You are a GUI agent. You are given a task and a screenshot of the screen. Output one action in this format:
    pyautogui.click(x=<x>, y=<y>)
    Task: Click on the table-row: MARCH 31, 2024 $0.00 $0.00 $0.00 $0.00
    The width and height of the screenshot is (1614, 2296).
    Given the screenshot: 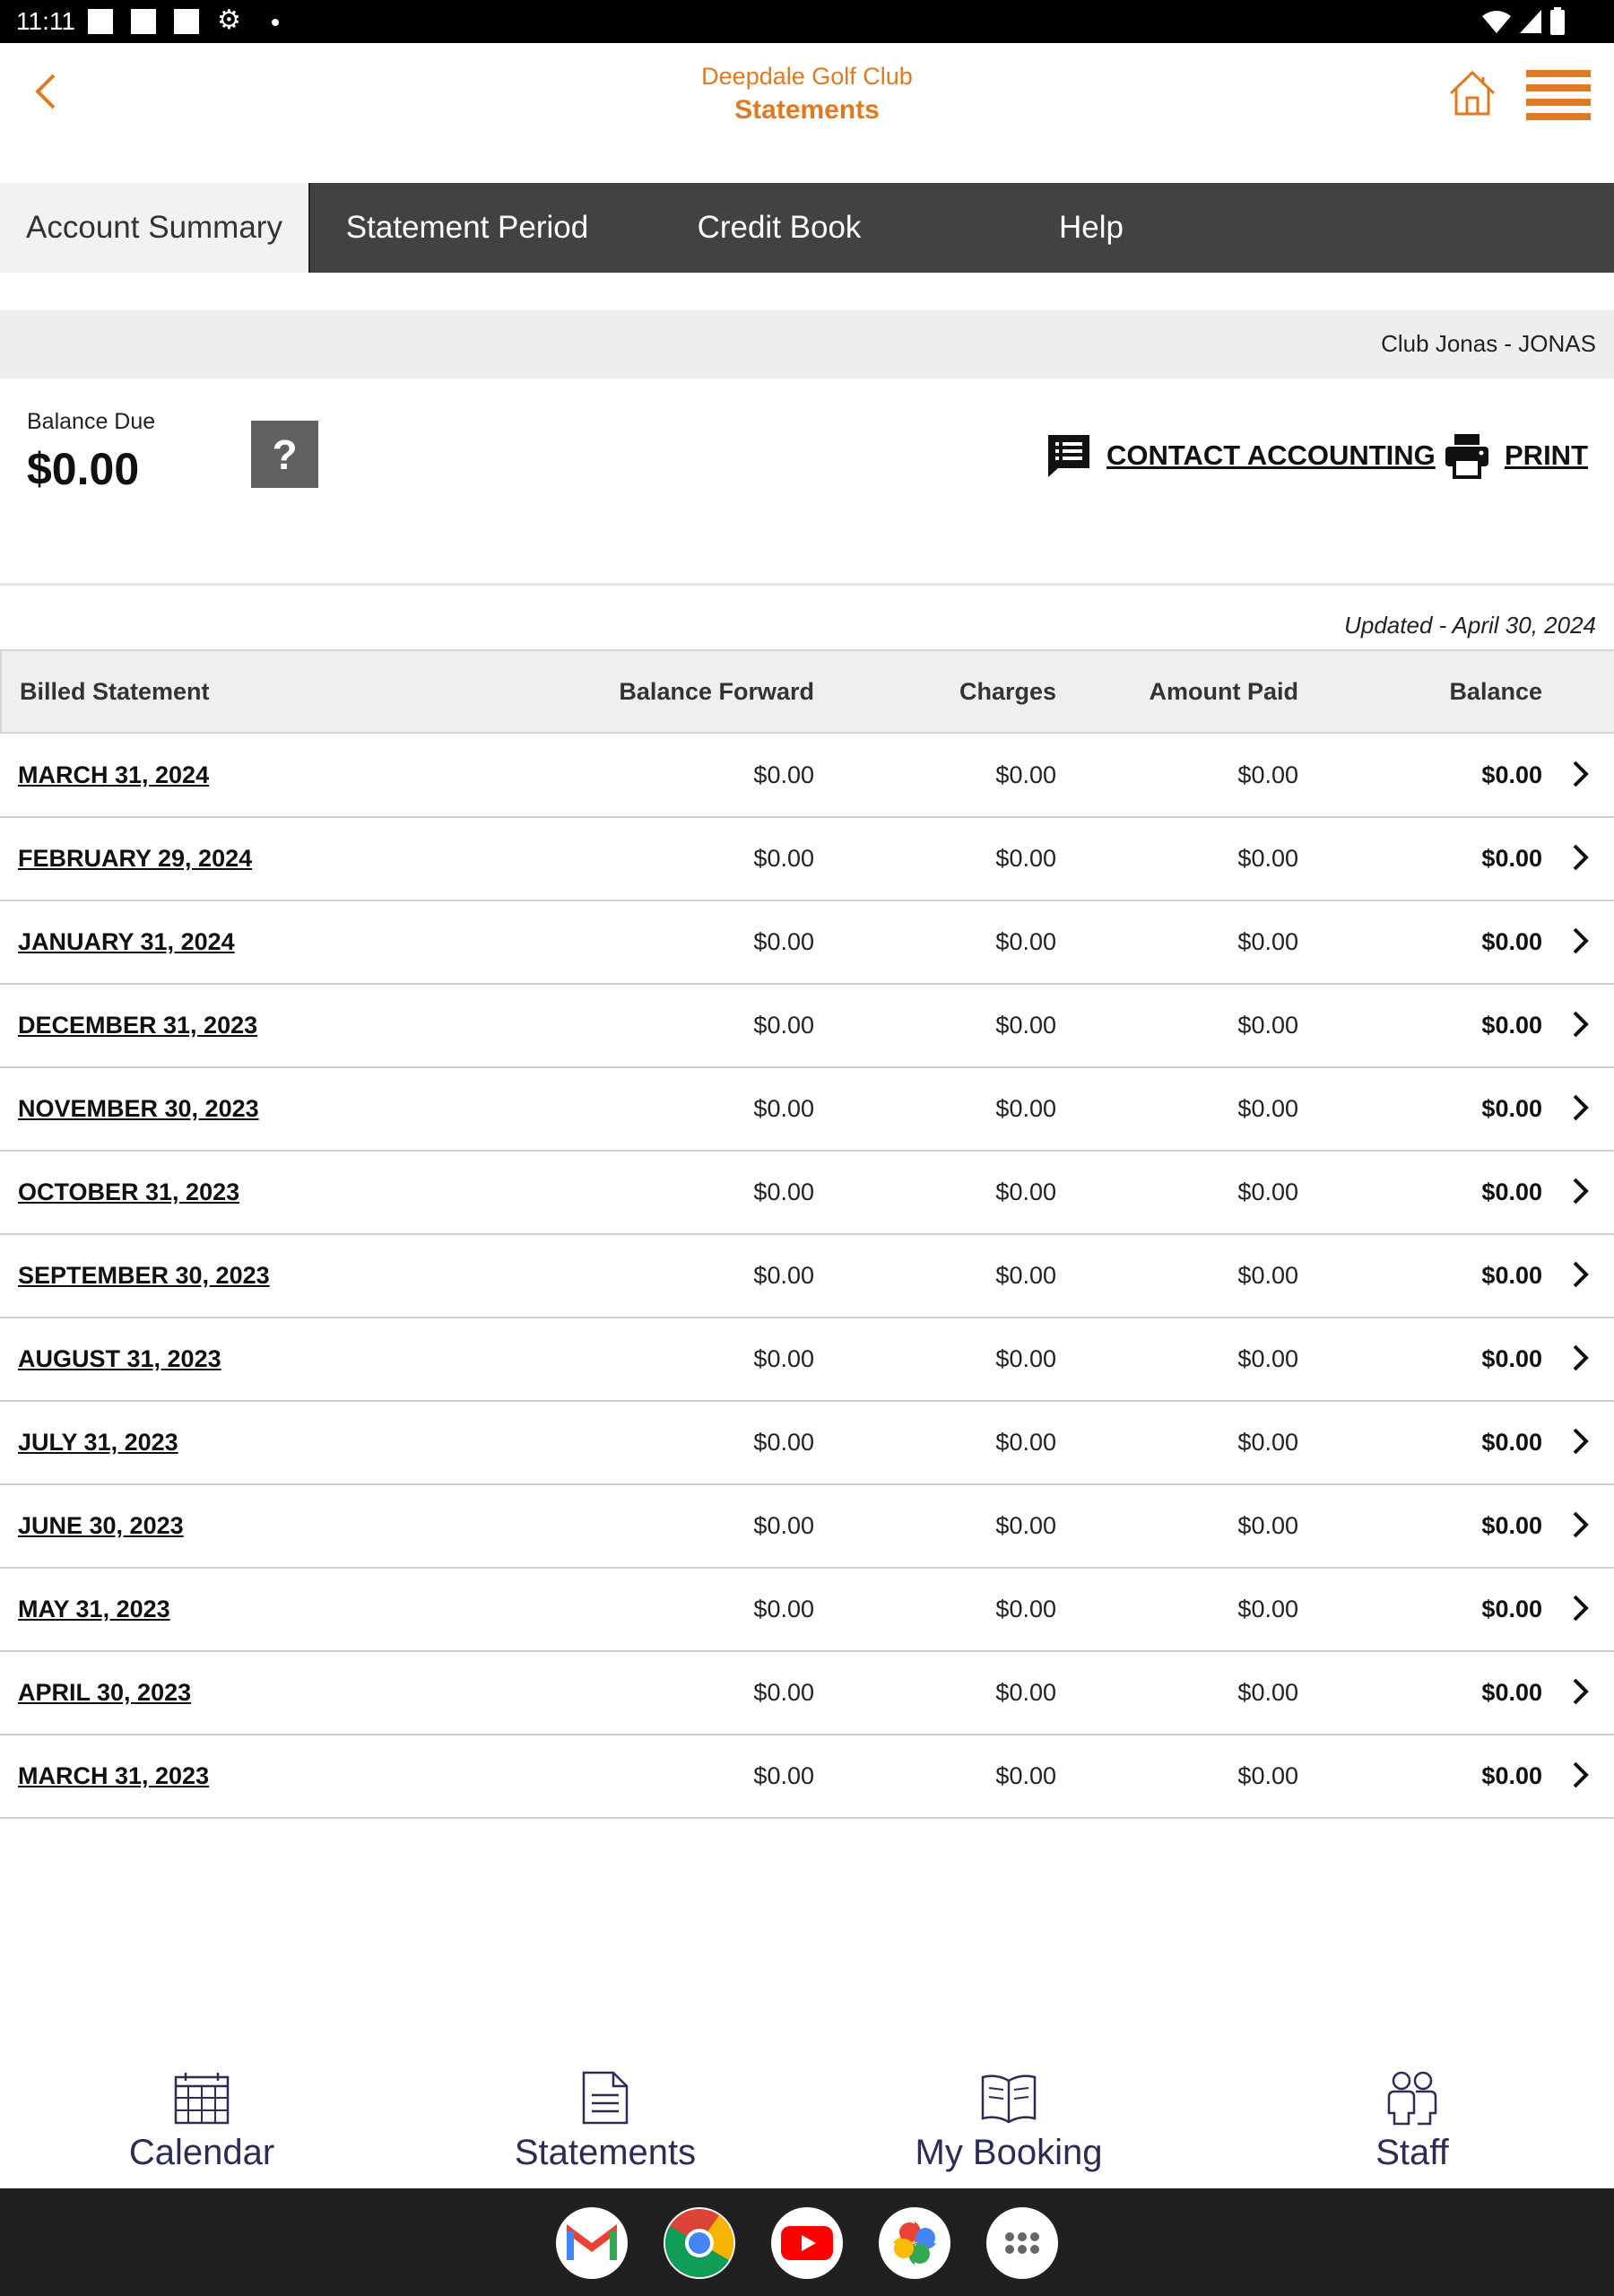 What is the action you would take?
    pyautogui.click(x=807, y=776)
    